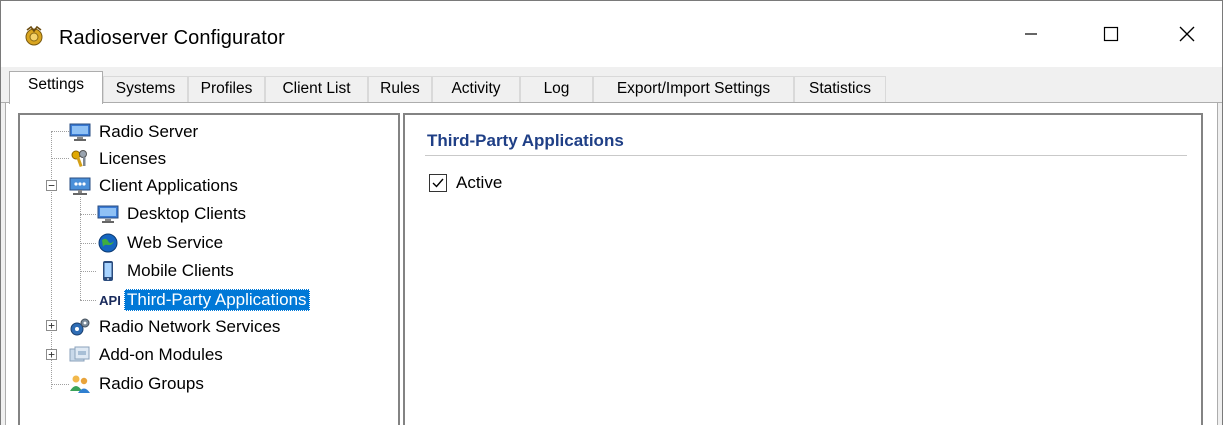  Describe the element at coordinates (51, 185) in the screenshot. I see `collapse-toggle: −` at that location.